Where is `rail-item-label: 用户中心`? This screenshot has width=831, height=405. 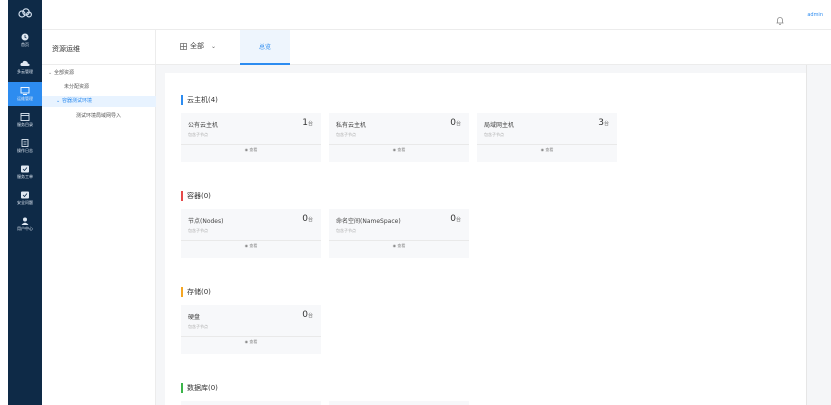
rail-item-label: 用户中心 is located at coordinates (25, 228).